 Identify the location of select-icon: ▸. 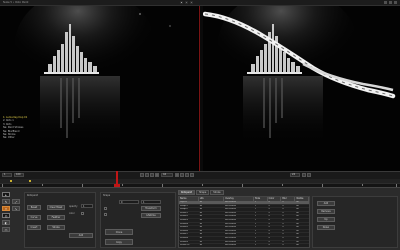
(6, 194).